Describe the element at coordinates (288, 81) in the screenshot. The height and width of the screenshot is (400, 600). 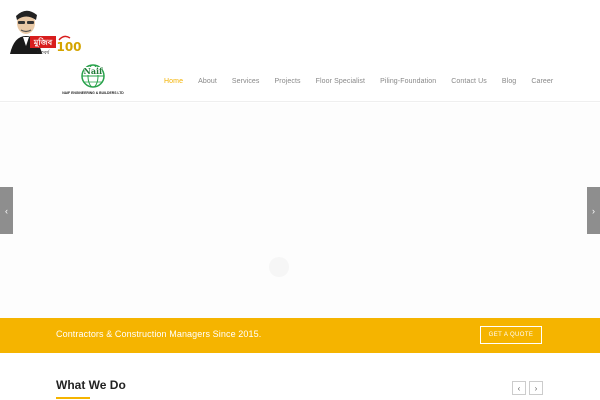
I see `nav-item-projects: Projects` at that location.